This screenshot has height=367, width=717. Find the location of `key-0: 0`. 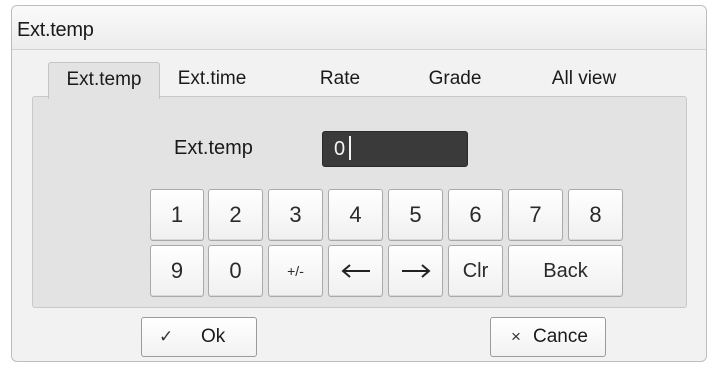

key-0: 0 is located at coordinates (235, 271).